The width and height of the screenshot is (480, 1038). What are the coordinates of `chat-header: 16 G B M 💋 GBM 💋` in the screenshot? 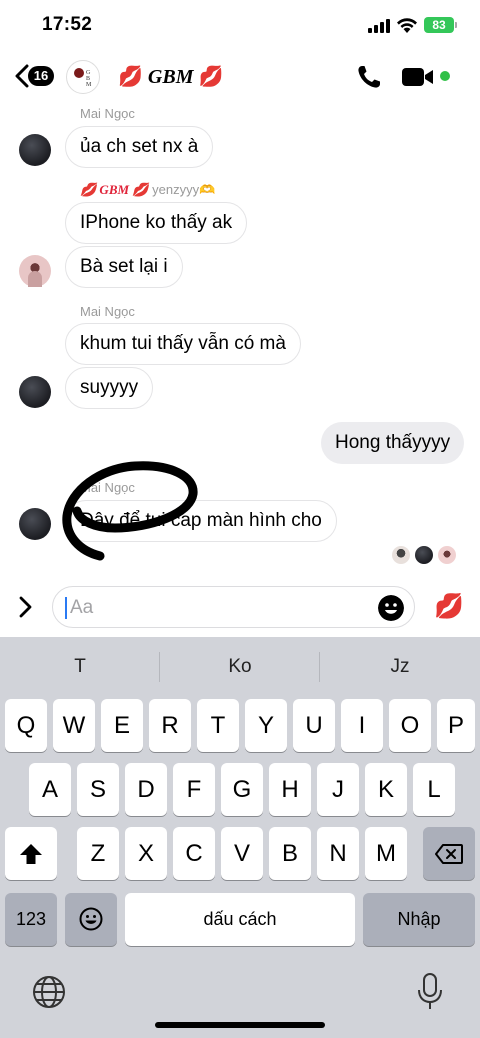 It's located at (240, 77).